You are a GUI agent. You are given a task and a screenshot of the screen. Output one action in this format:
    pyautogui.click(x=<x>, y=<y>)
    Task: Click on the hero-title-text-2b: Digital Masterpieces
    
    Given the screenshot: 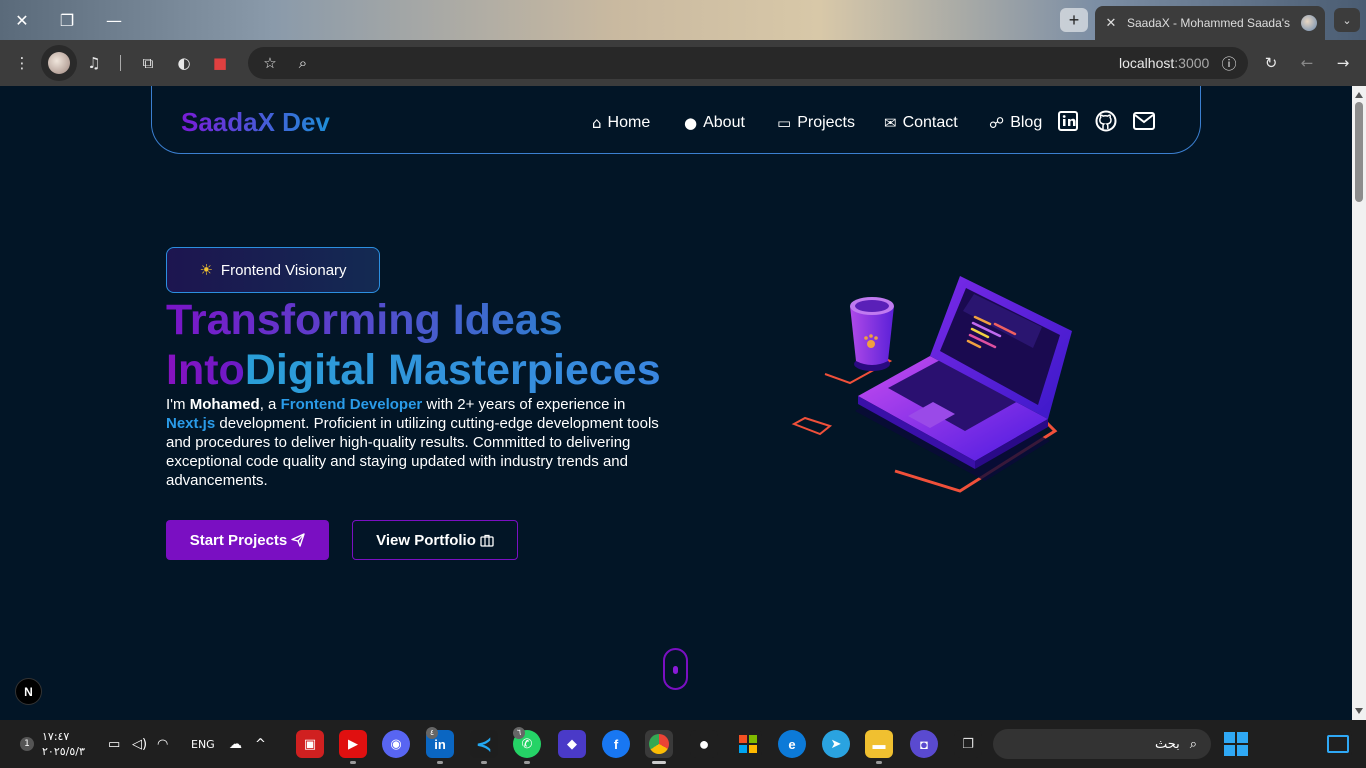 What is the action you would take?
    pyautogui.click(x=452, y=370)
    